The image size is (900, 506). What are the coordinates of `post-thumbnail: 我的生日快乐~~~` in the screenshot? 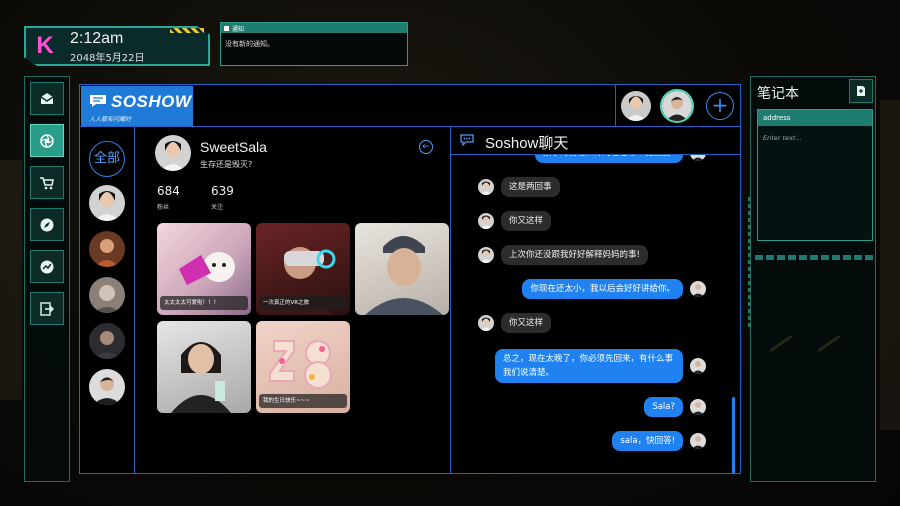 It's located at (303, 367).